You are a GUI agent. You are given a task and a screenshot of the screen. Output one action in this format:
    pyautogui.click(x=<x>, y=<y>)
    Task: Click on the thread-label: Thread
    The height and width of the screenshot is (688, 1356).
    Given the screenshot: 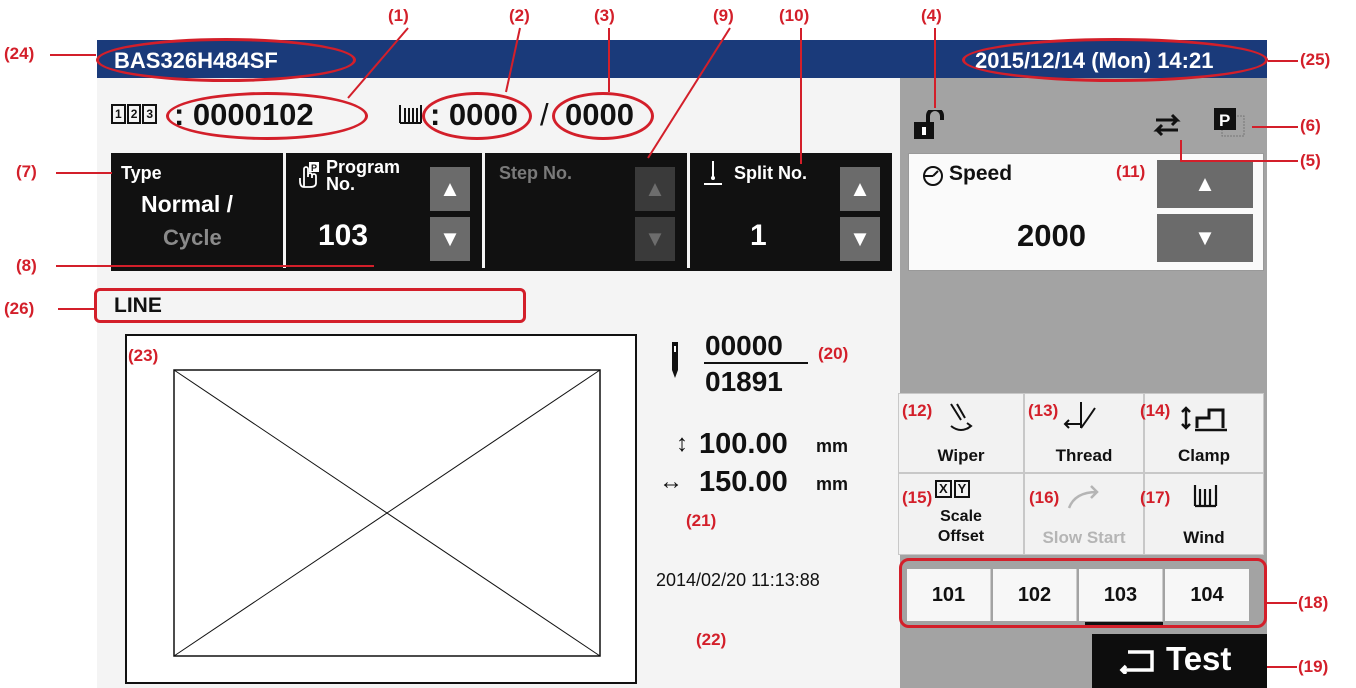 What is the action you would take?
    pyautogui.click(x=1084, y=455)
    